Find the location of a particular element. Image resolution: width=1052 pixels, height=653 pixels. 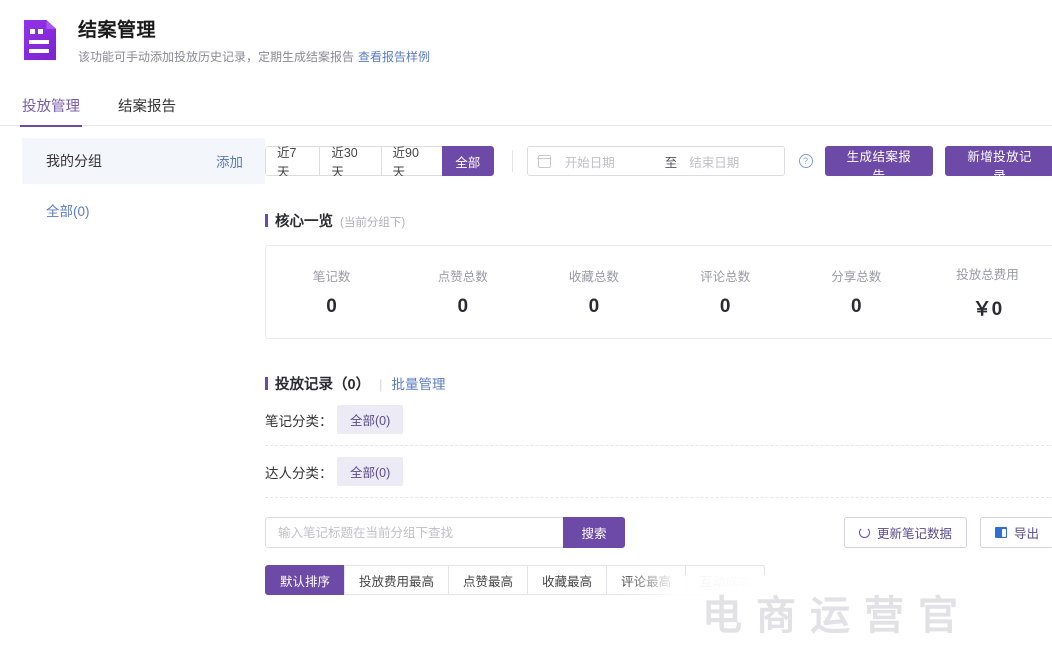

sort-most-comments: 评论最高 is located at coordinates (646, 580).